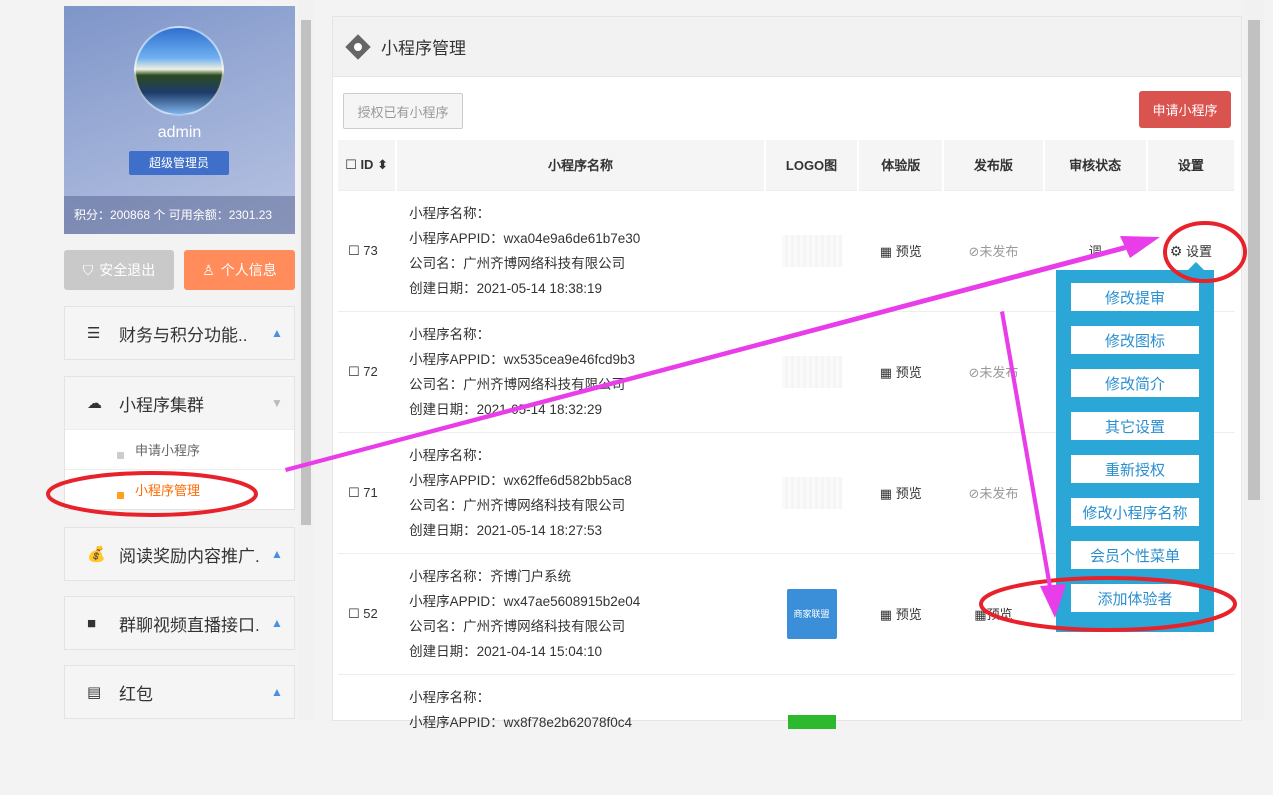  What do you see at coordinates (1176, 251) in the screenshot?
I see `gear-icon: ⚙` at bounding box center [1176, 251].